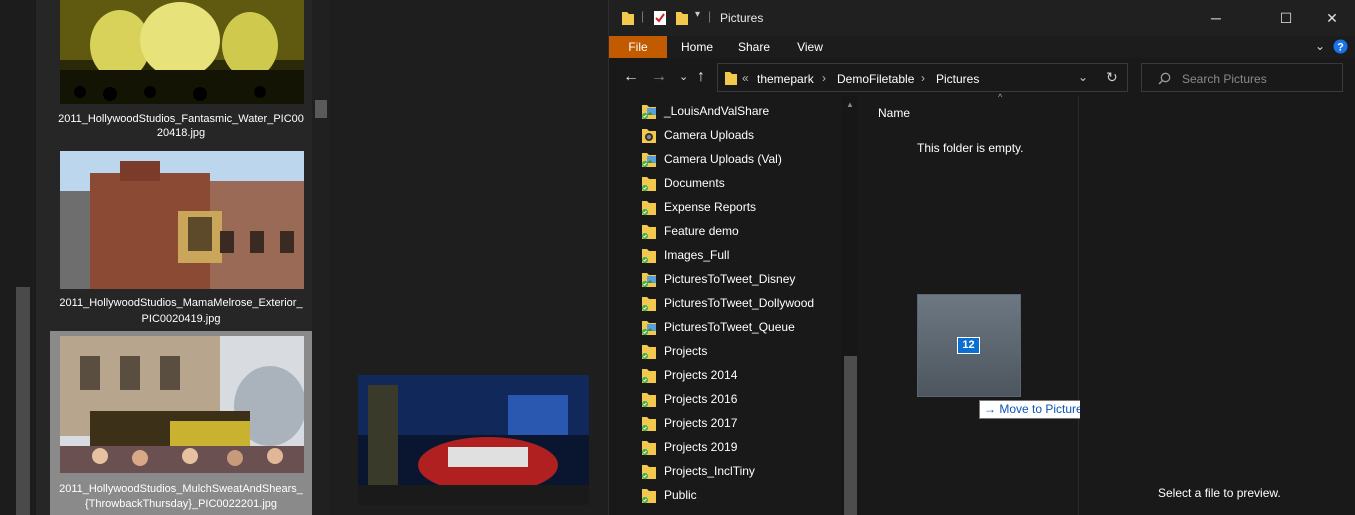  Describe the element at coordinates (686, 351) in the screenshot. I see `nav-item-label: Projects` at that location.